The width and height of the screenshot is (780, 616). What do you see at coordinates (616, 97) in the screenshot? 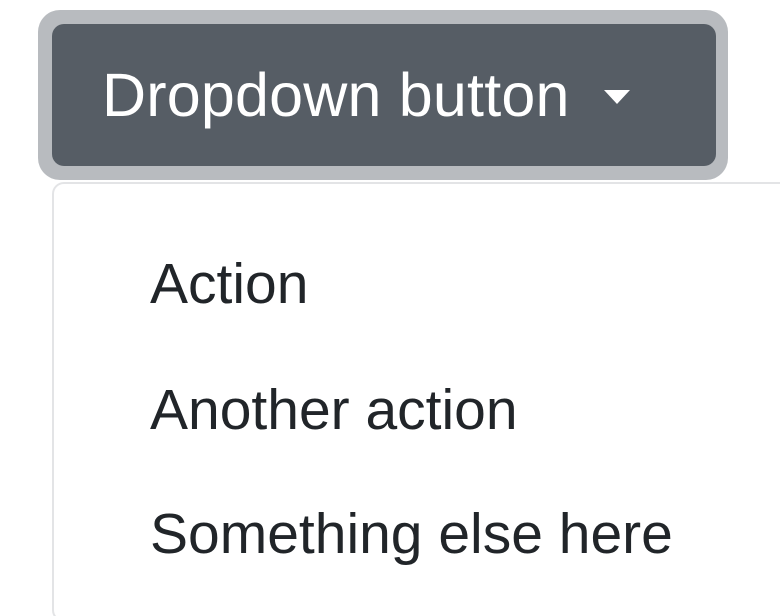
I see `caret-down-icon` at bounding box center [616, 97].